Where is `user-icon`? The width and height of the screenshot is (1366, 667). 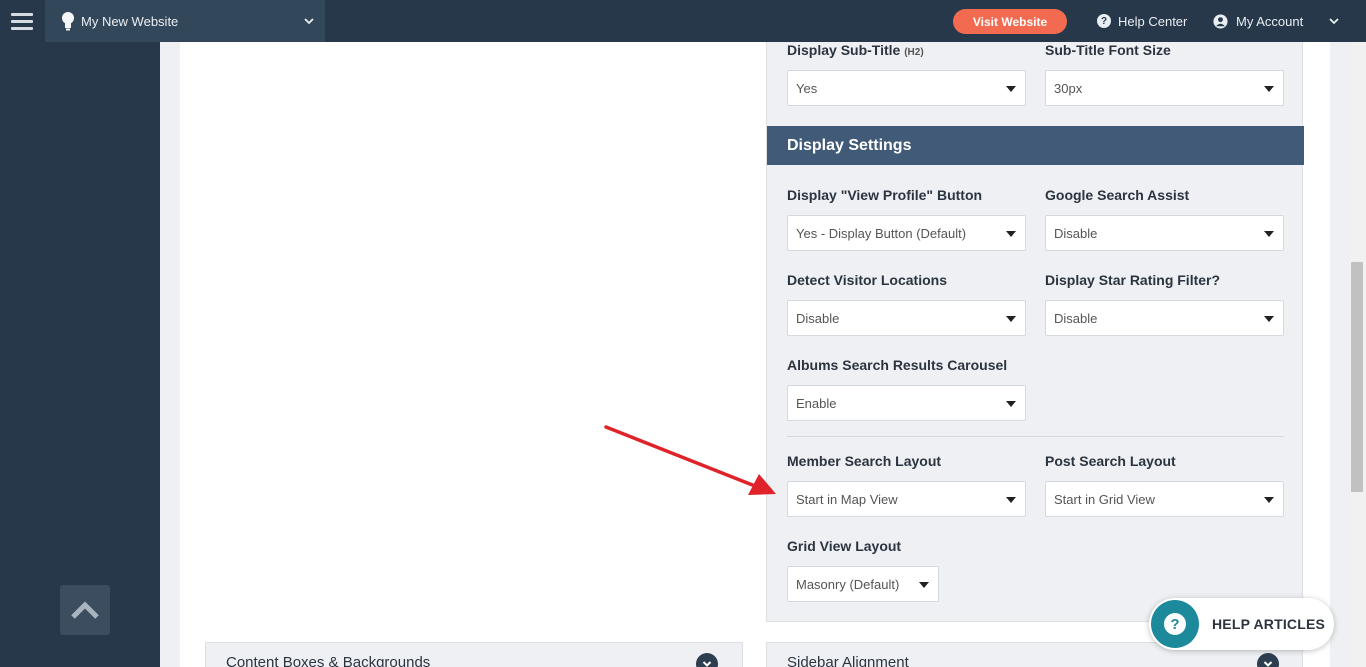
user-icon is located at coordinates (1220, 21).